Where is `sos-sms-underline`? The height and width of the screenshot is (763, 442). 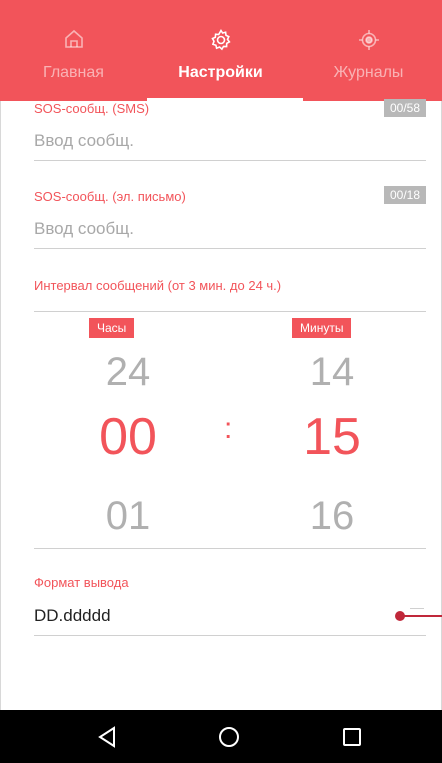
sos-sms-underline is located at coordinates (230, 160).